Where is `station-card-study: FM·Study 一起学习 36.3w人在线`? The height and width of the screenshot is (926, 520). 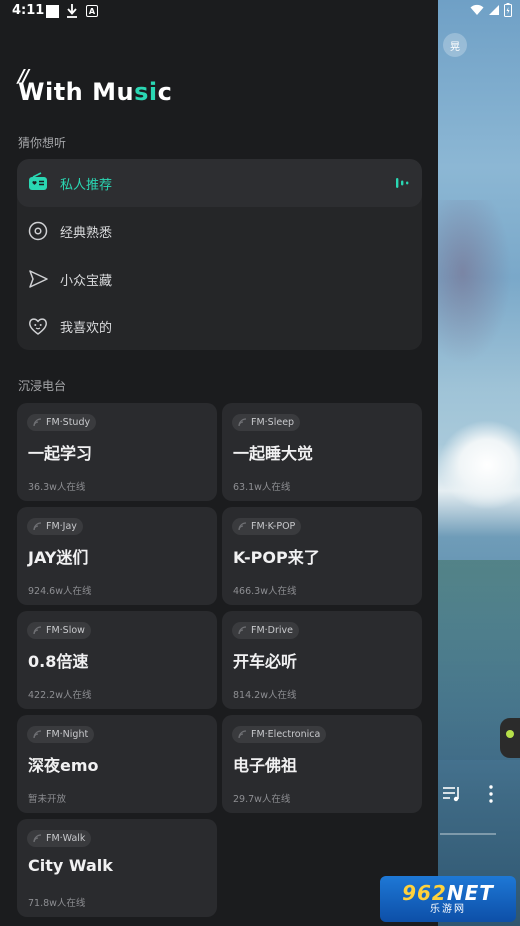
station-card-study: FM·Study 一起学习 36.3w人在线 is located at coordinates (117, 452).